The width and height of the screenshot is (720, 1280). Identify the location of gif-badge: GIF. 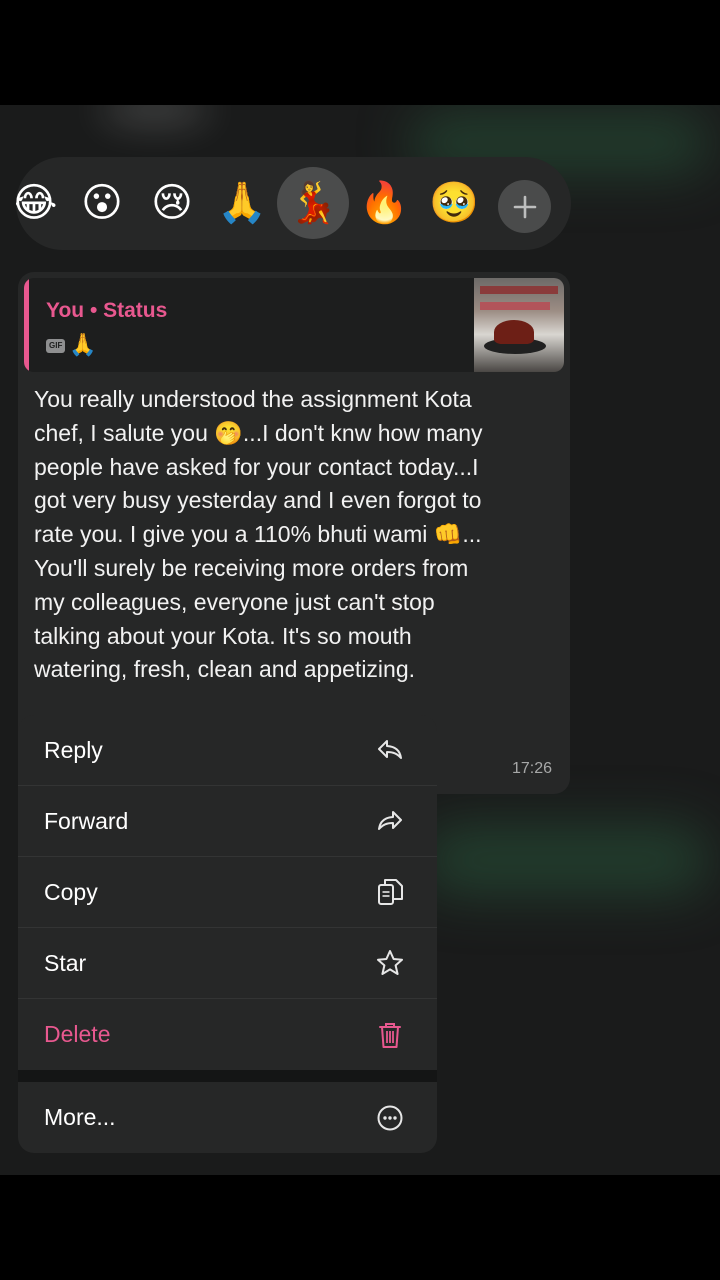
(56, 345).